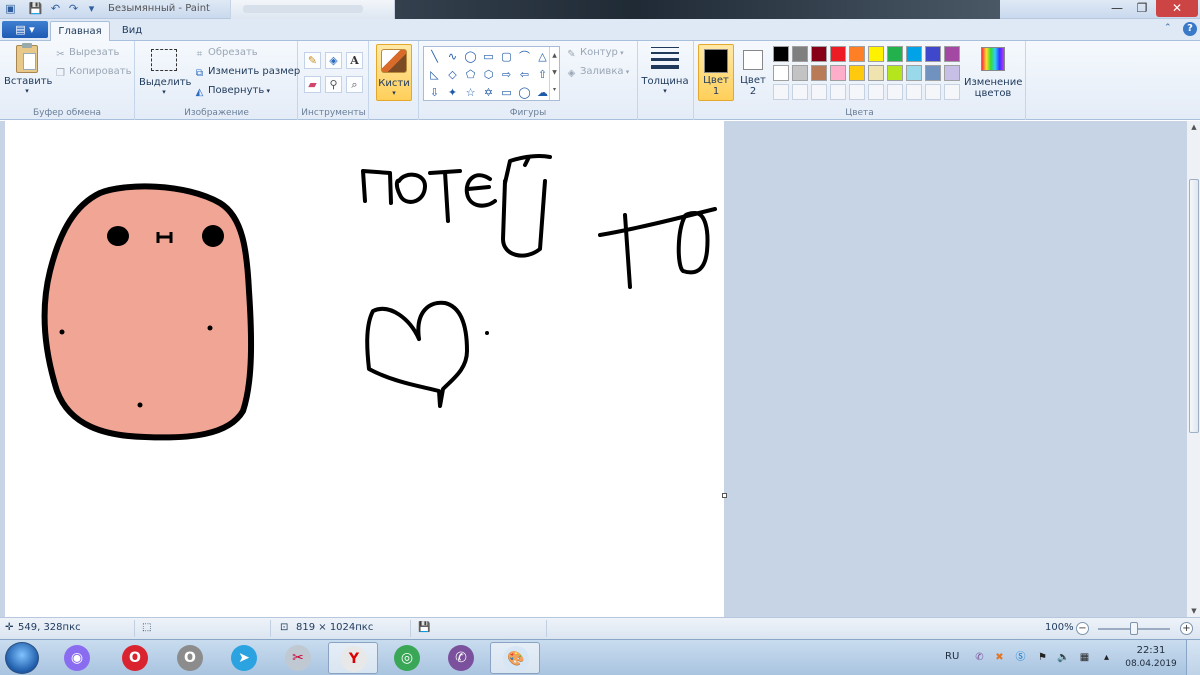 This screenshot has height=675, width=1200. Describe the element at coordinates (354, 60) in the screenshot. I see `text-tool-icon: A` at that location.